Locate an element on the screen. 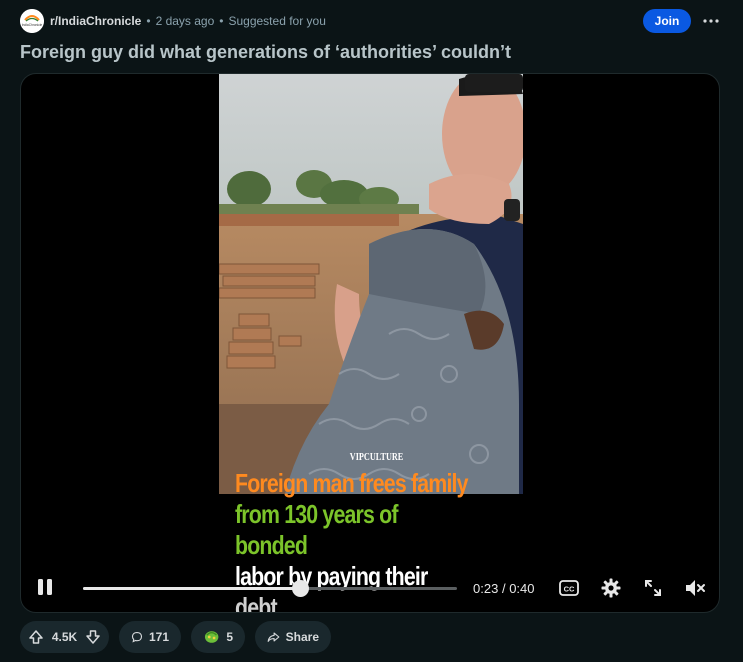 This screenshot has width=743, height=662. gear-icon is located at coordinates (611, 588).